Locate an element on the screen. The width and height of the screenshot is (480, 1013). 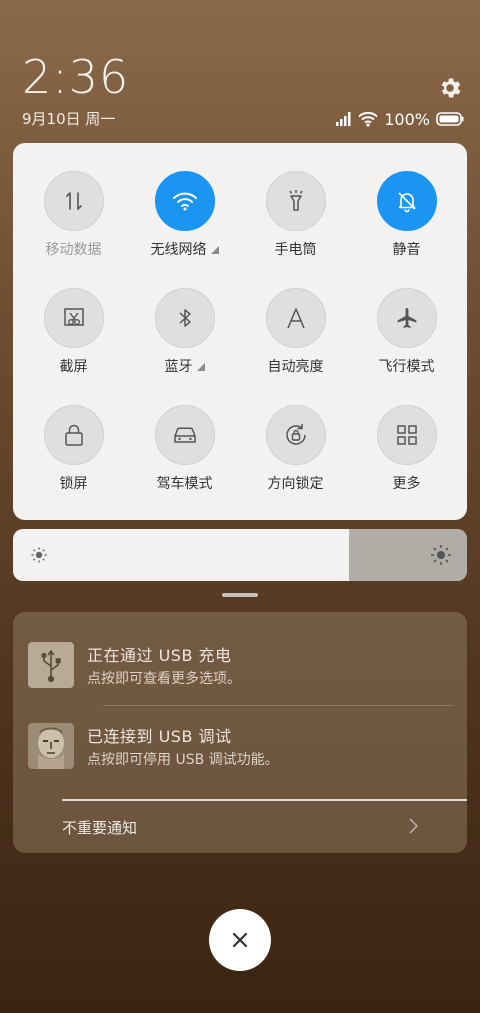
tile-flashlight: 手电筒 is located at coordinates (295, 226).